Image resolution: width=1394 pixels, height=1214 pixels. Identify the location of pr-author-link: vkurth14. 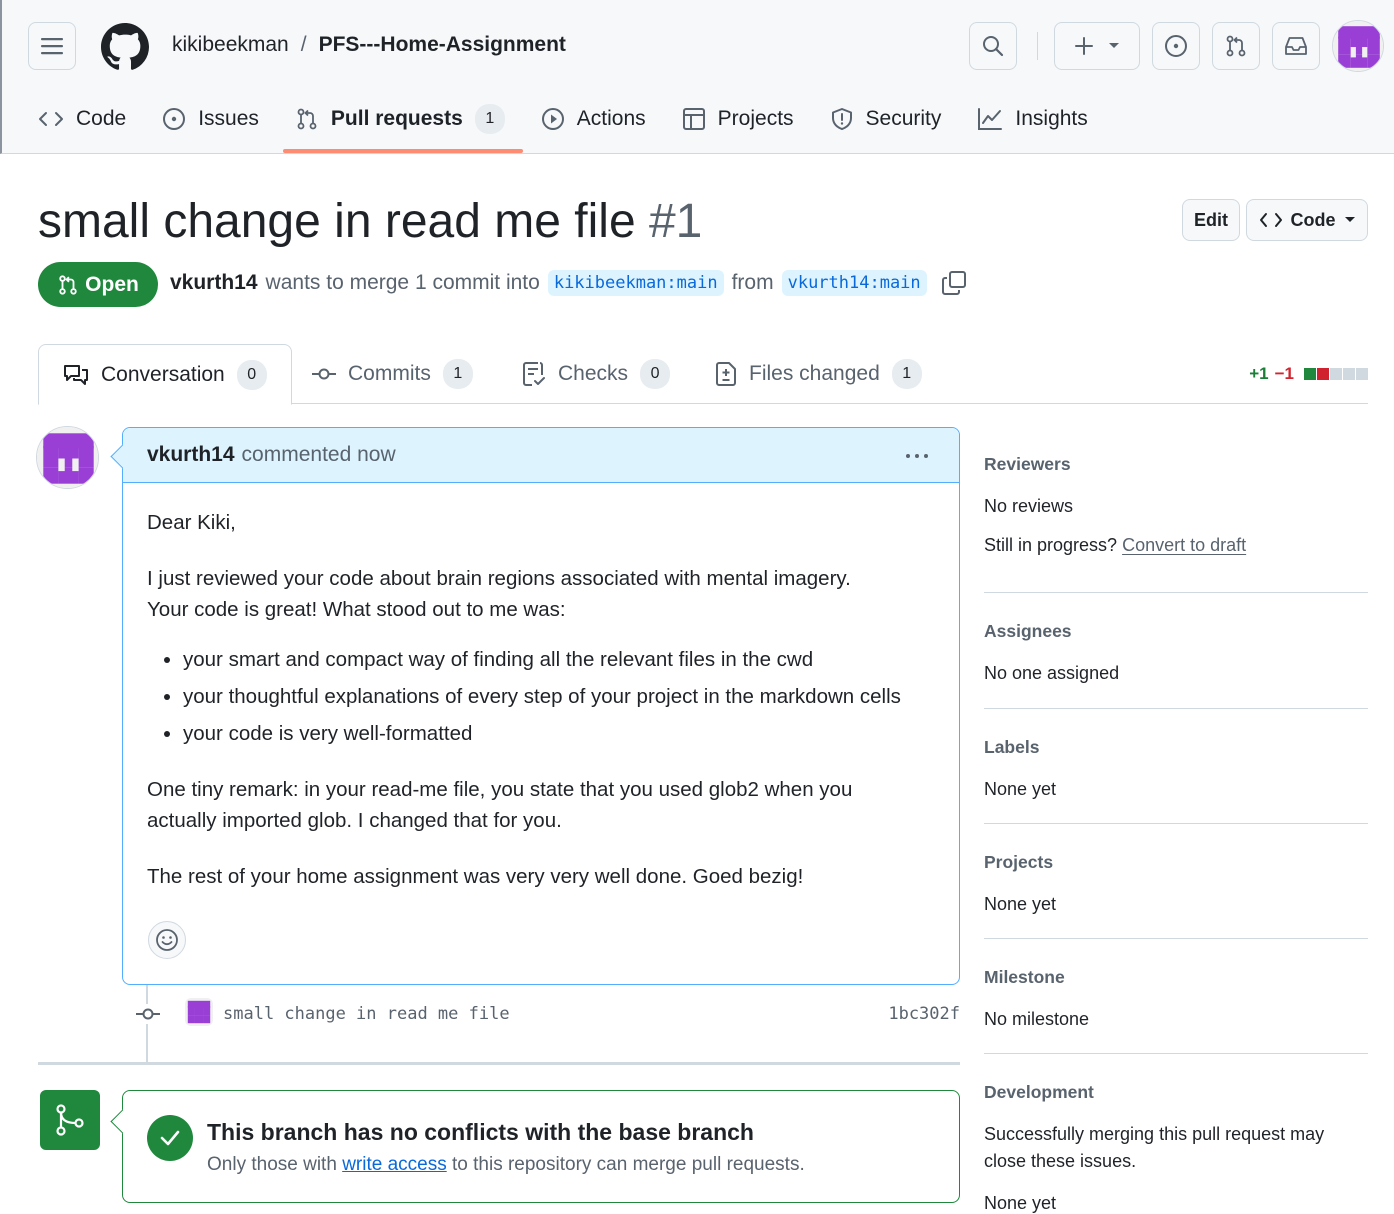
(214, 283).